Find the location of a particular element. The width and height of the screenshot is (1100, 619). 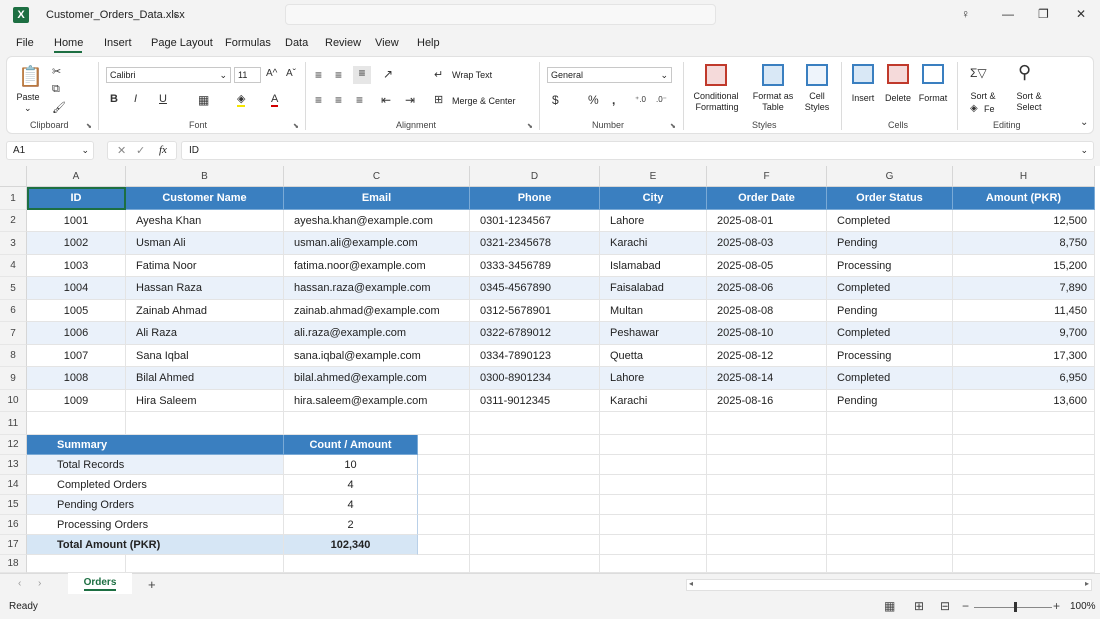

format-cells-label: Format is located at coordinates (933, 98).